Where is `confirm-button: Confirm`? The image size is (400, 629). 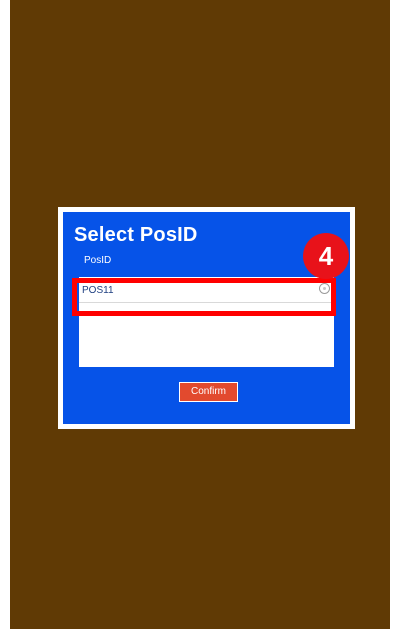
confirm-button: Confirm is located at coordinates (208, 392).